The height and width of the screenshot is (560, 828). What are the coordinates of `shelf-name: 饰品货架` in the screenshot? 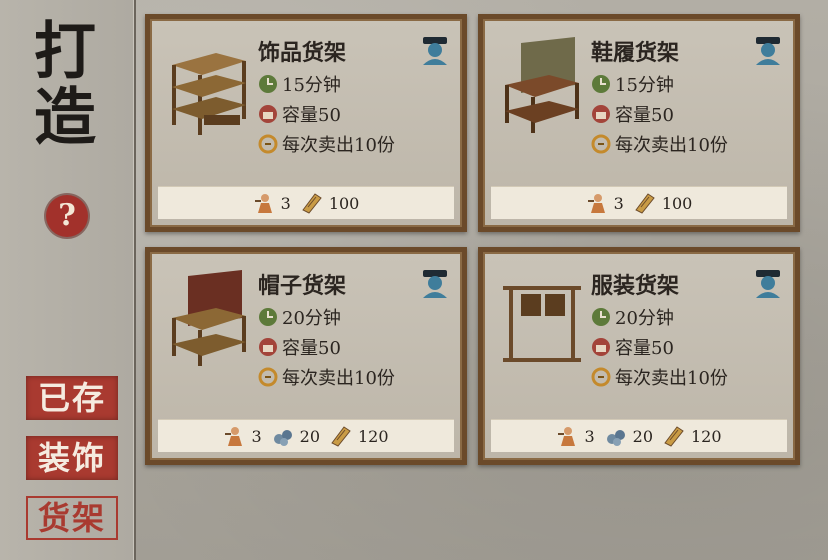 It's located at (302, 53).